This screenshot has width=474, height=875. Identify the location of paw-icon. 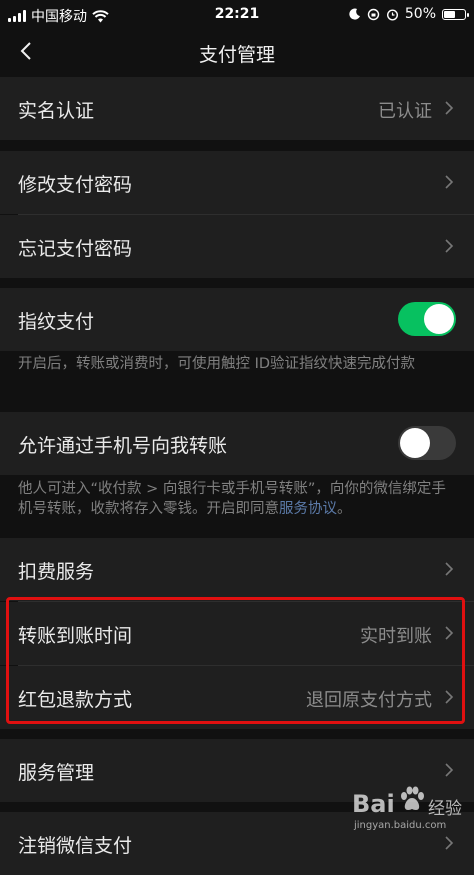
(412, 798).